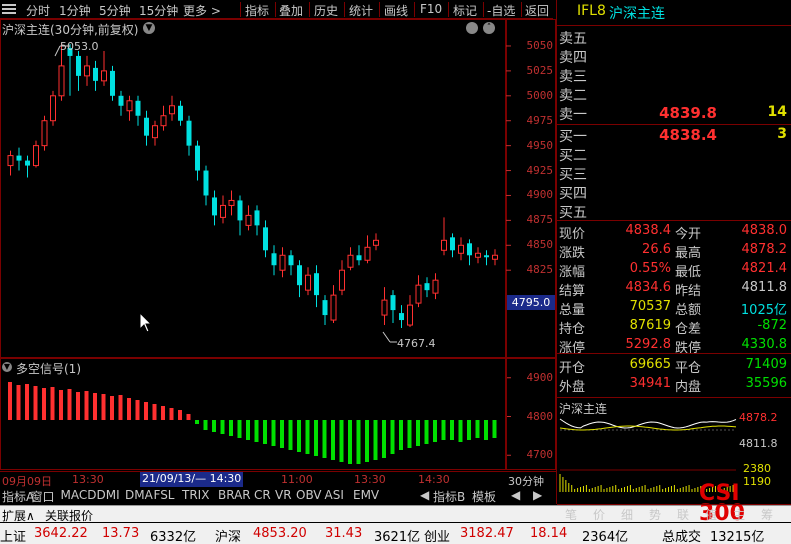  I want to click on indicator-tab: TRIX, so click(195, 495).